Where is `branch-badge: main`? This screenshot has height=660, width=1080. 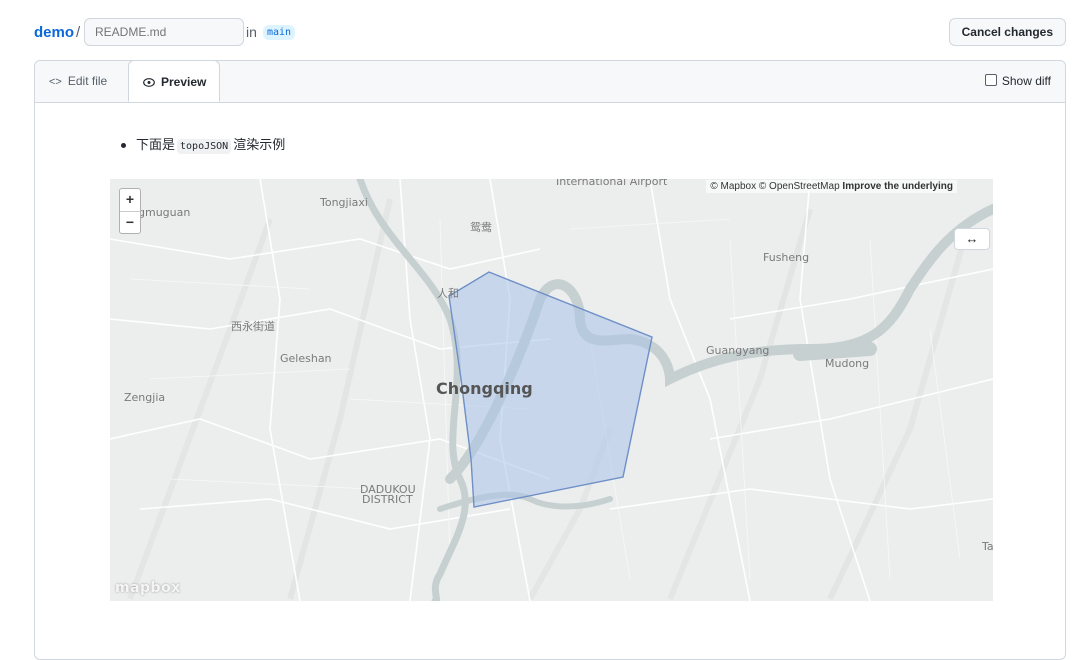
branch-badge: main is located at coordinates (279, 32).